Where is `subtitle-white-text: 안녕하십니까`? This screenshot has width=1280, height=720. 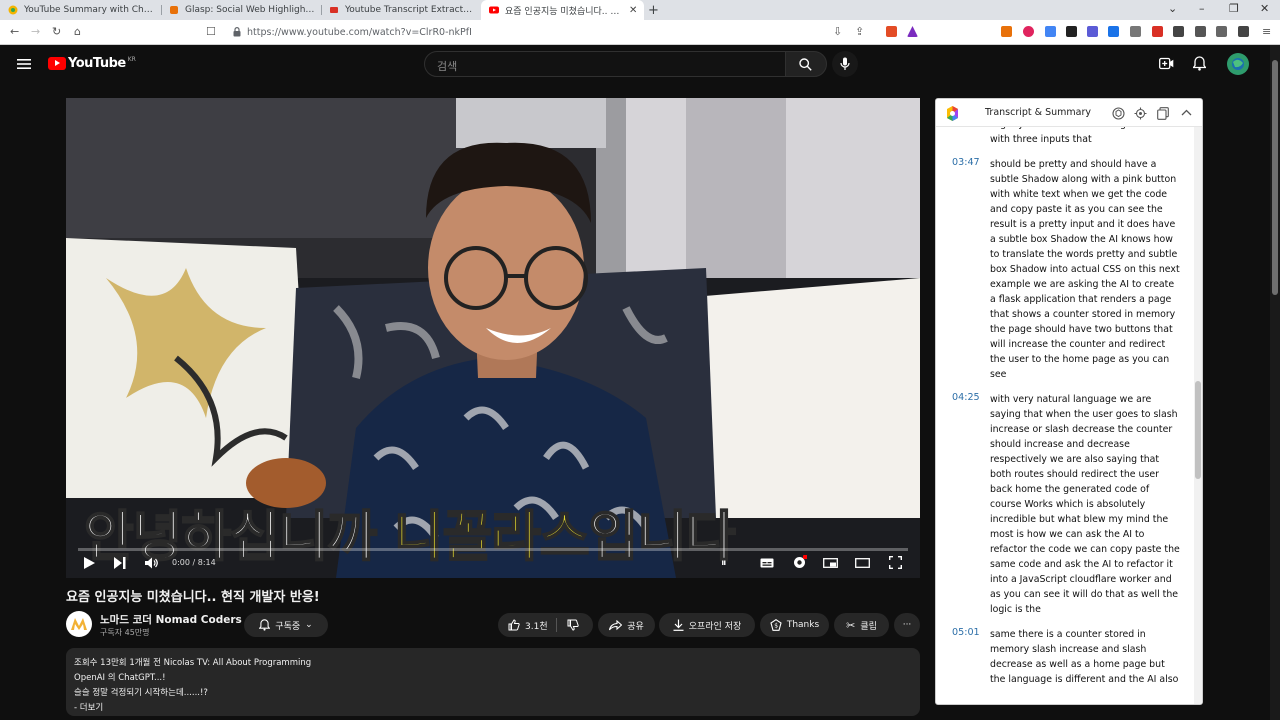 subtitle-white-text: 안녕하십니까 is located at coordinates (238, 536).